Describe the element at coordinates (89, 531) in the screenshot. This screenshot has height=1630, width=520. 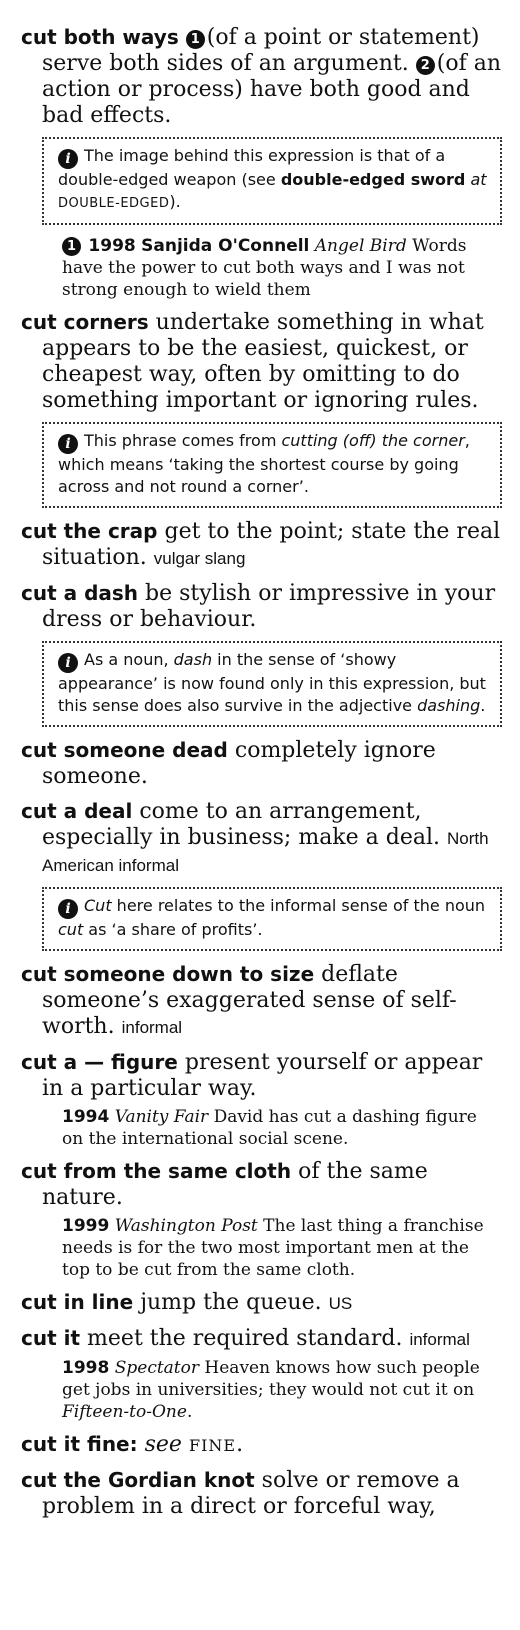
I see `headword: cut the crap` at that location.